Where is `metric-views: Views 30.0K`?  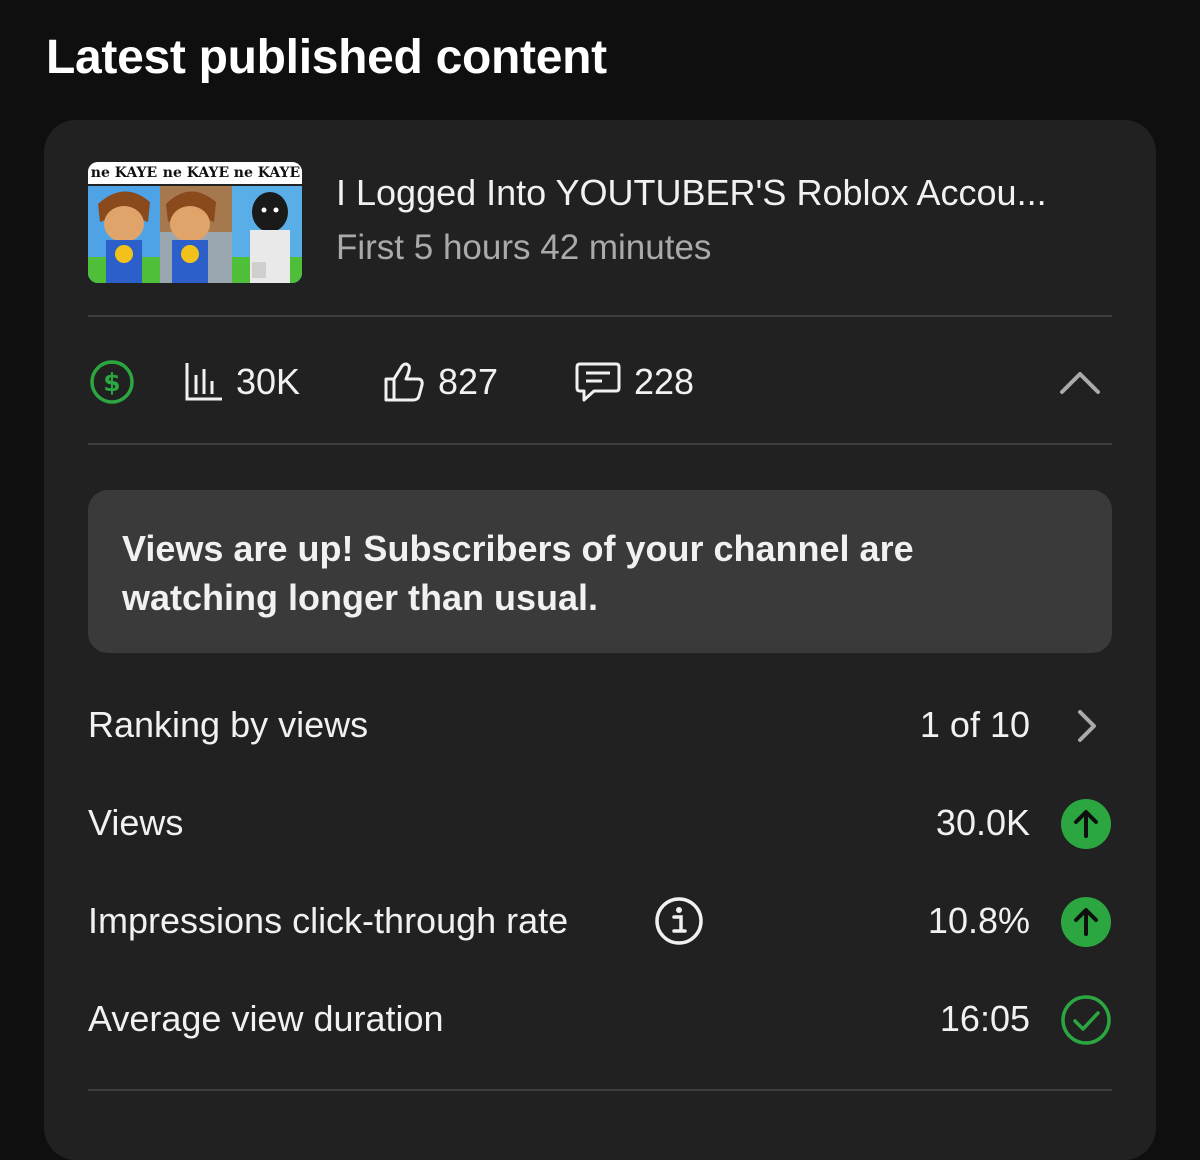 metric-views: Views 30.0K is located at coordinates (600, 823).